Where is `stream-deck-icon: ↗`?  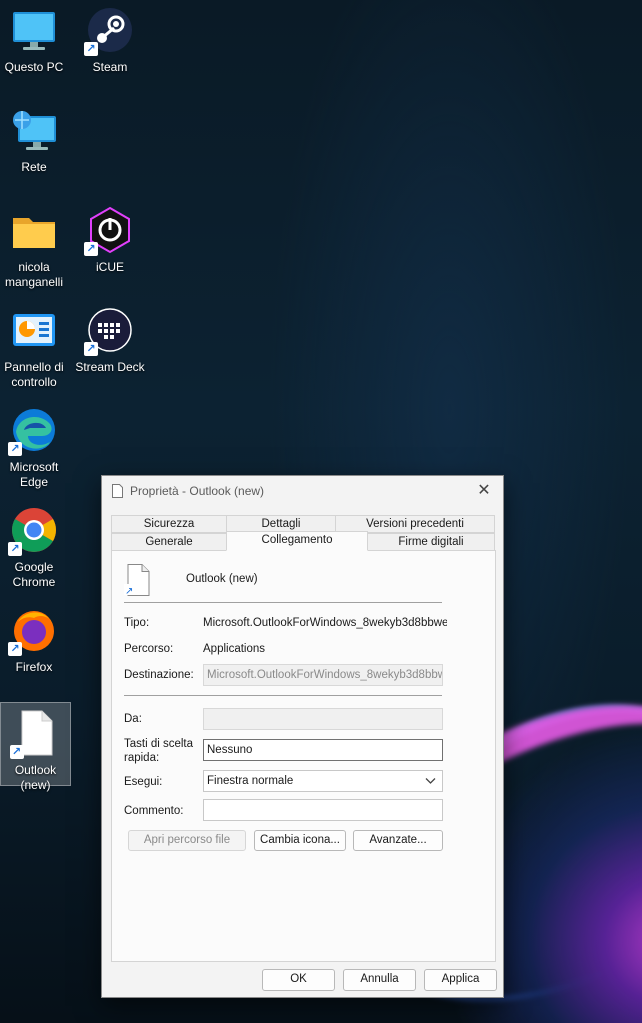
stream-deck-icon: ↗ is located at coordinates (109, 331).